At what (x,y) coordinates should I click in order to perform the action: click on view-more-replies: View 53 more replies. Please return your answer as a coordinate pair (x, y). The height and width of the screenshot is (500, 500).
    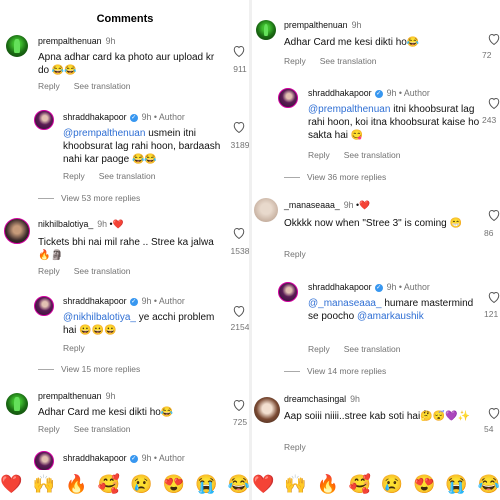
    Looking at the image, I should click on (89, 198).